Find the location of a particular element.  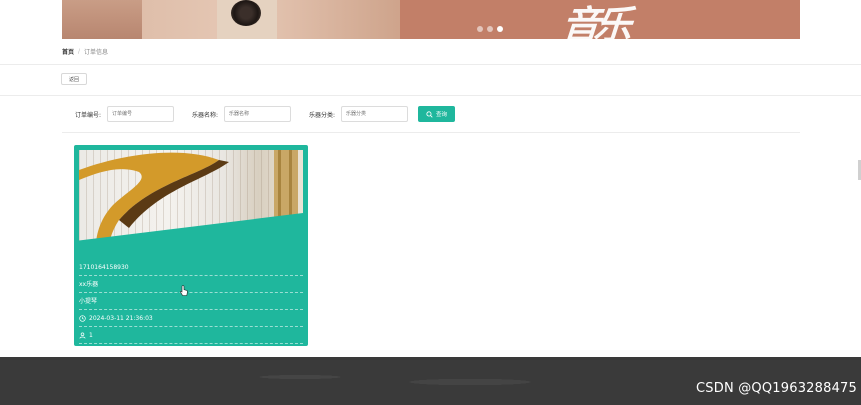

instrument-name-value: xx乐器 is located at coordinates (89, 284).